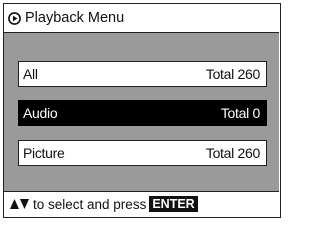  I want to click on menu-item-count: Total 0, so click(240, 113).